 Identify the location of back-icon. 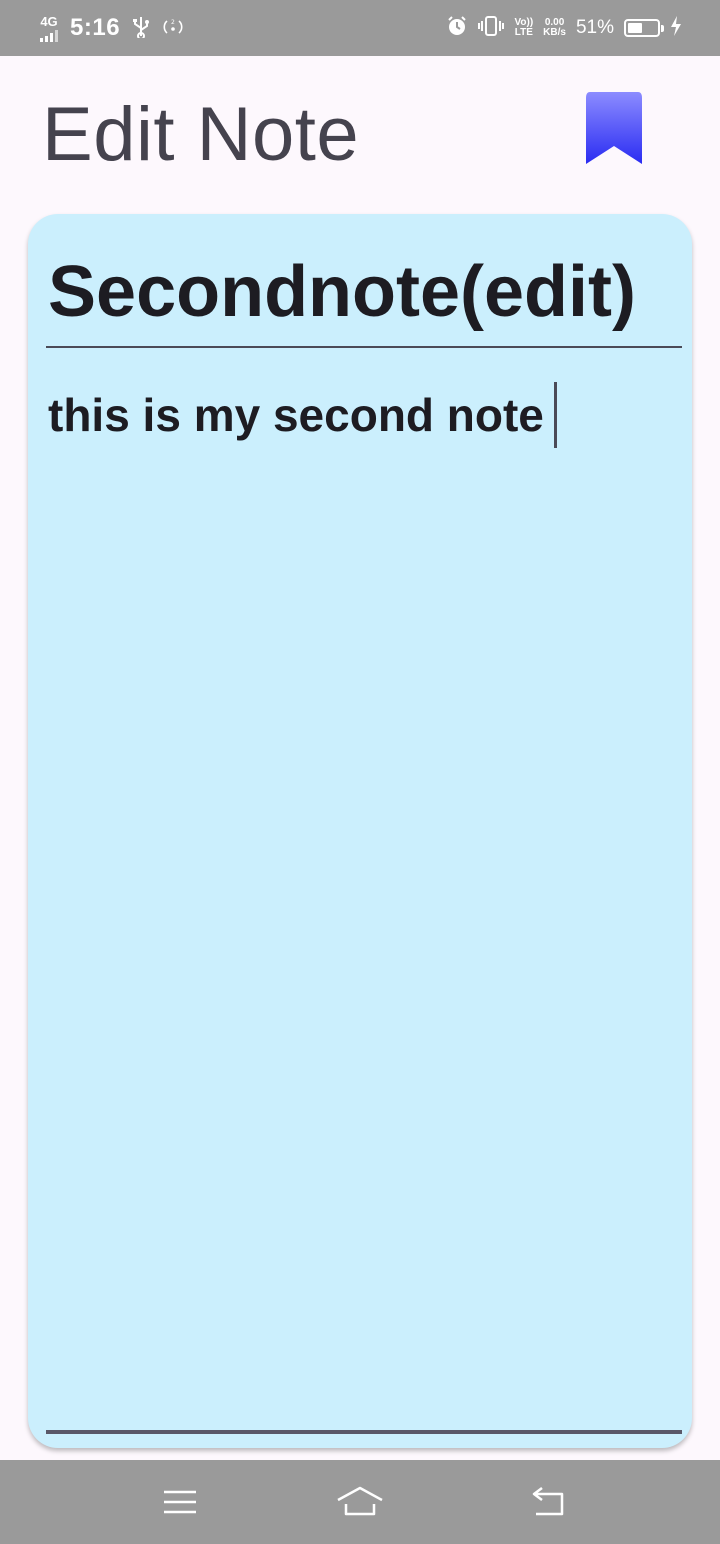
(548, 1502).